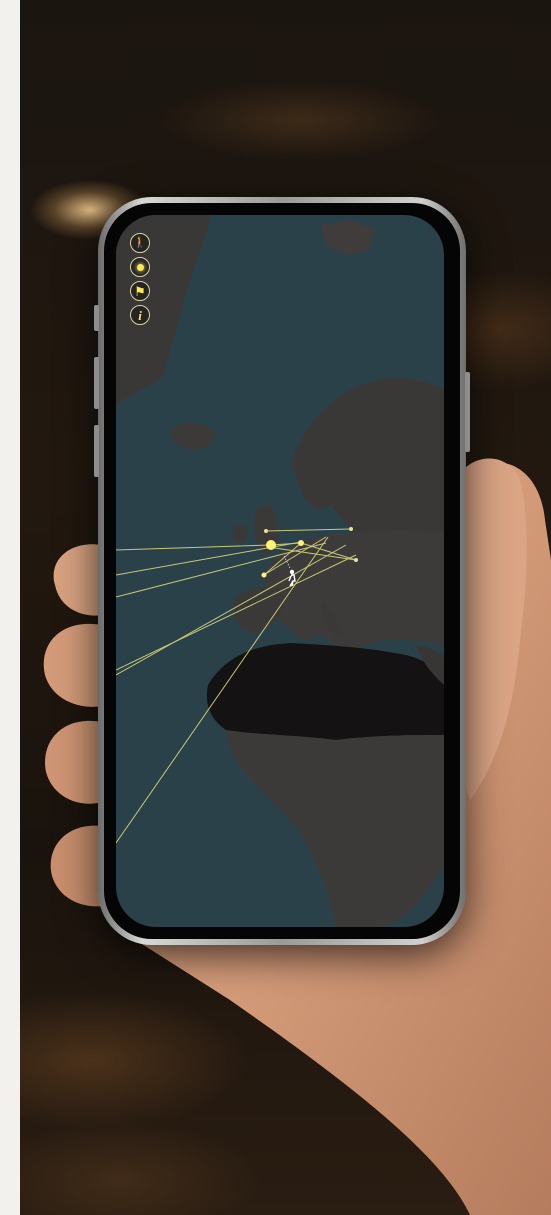 The image size is (551, 1215). Describe the element at coordinates (335, 828) in the screenshot. I see `africa-landmass` at that location.